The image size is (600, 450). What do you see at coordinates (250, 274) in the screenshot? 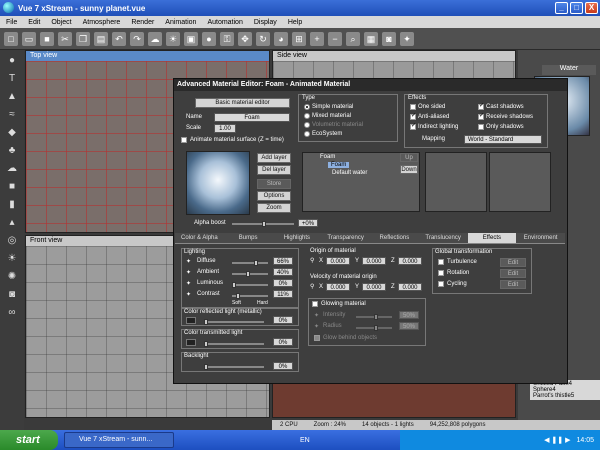
I see `ambient-slider` at bounding box center [250, 274].